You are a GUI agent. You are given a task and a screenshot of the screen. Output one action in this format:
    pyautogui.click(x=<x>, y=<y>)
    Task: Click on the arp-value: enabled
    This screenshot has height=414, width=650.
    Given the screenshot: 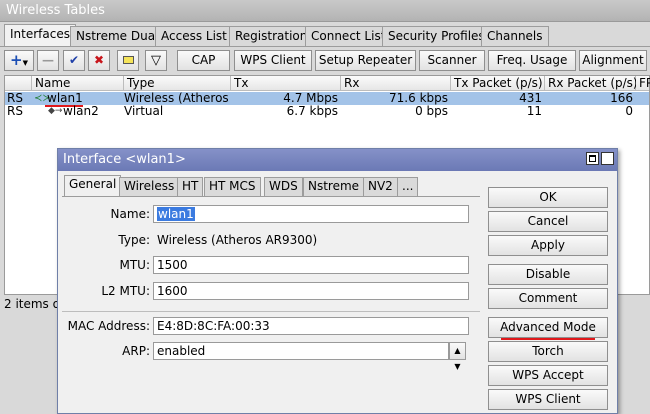 What is the action you would take?
    pyautogui.click(x=181, y=351)
    